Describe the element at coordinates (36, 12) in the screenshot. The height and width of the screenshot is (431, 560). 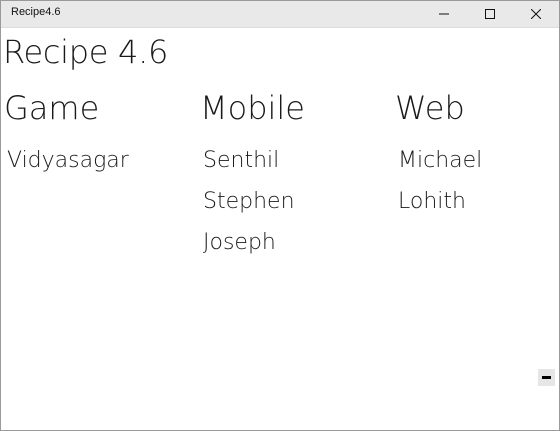
I see `window-title: Recipe4.6` at that location.